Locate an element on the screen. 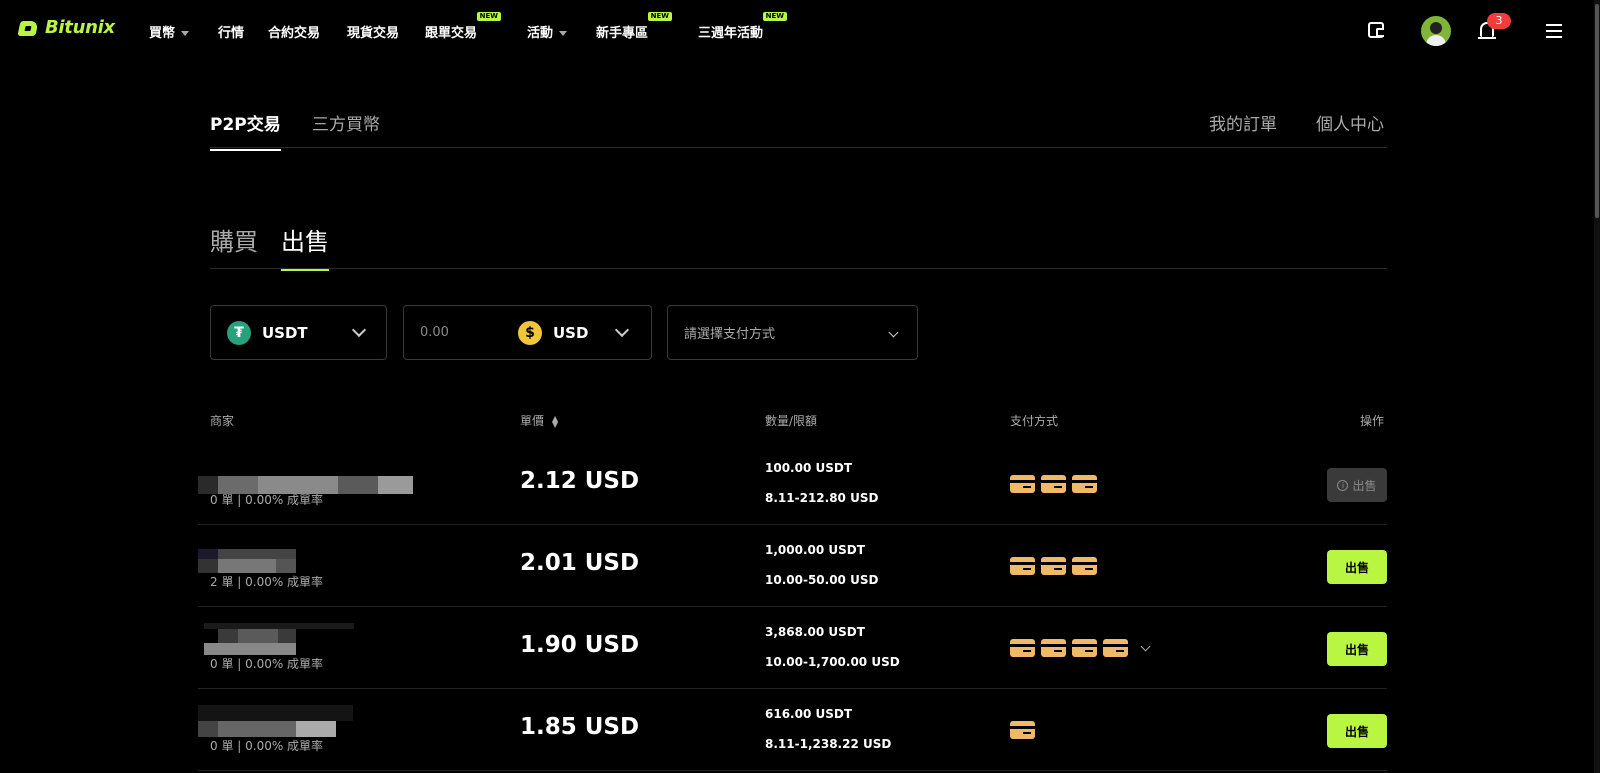  main-tabs: P2P交易 三方買幣 我的訂單 個人中心 is located at coordinates (798, 127).